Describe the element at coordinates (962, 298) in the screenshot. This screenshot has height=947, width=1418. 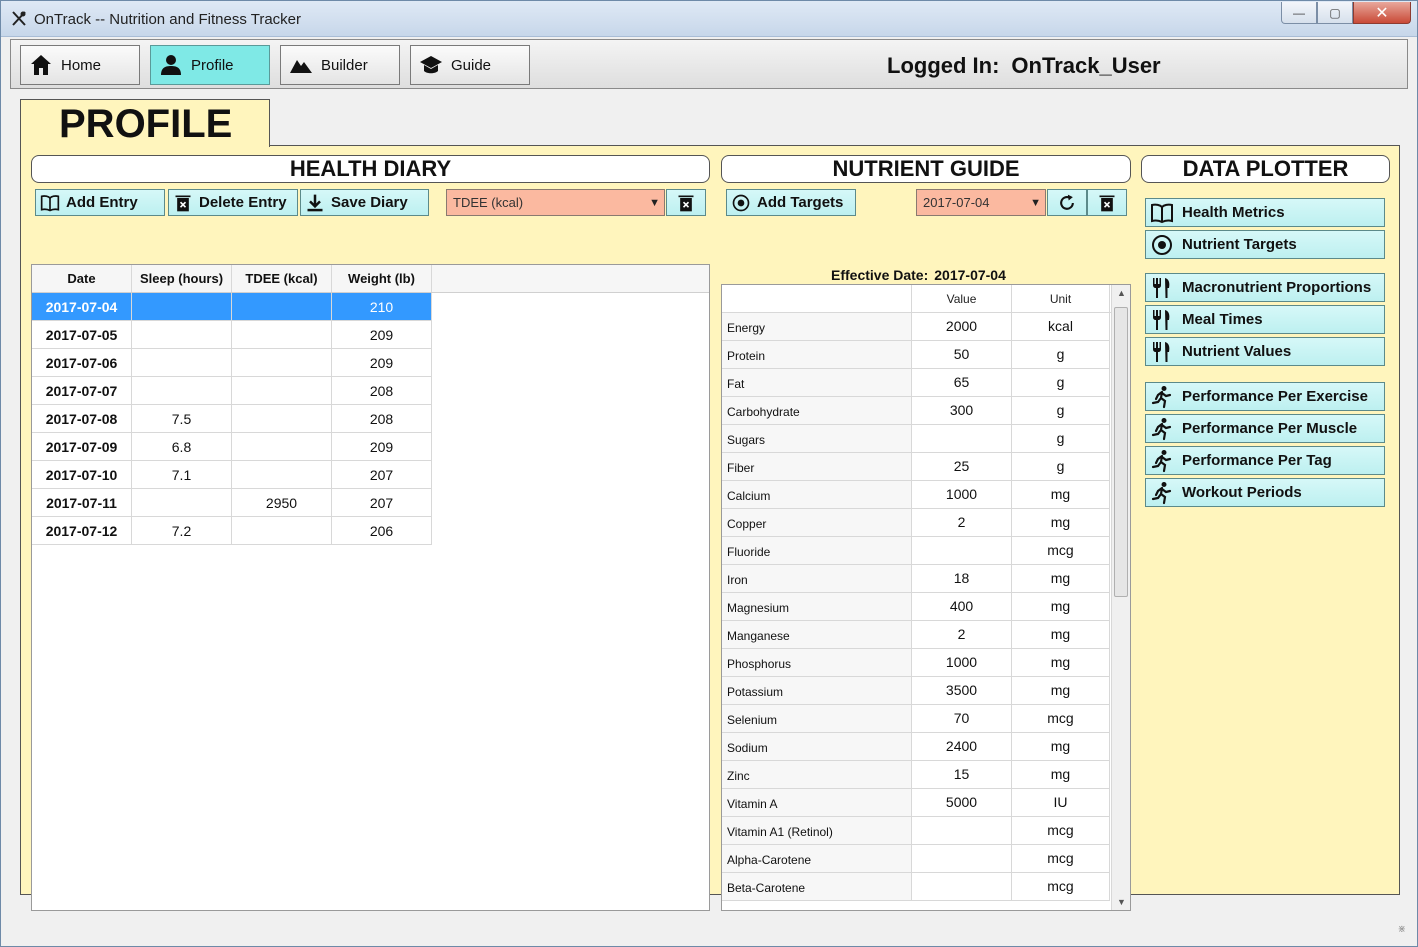
I see `column-header: Value` at that location.